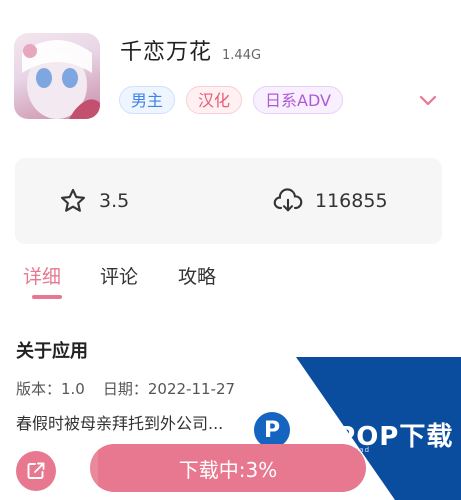  I want to click on star-icon, so click(73, 200).